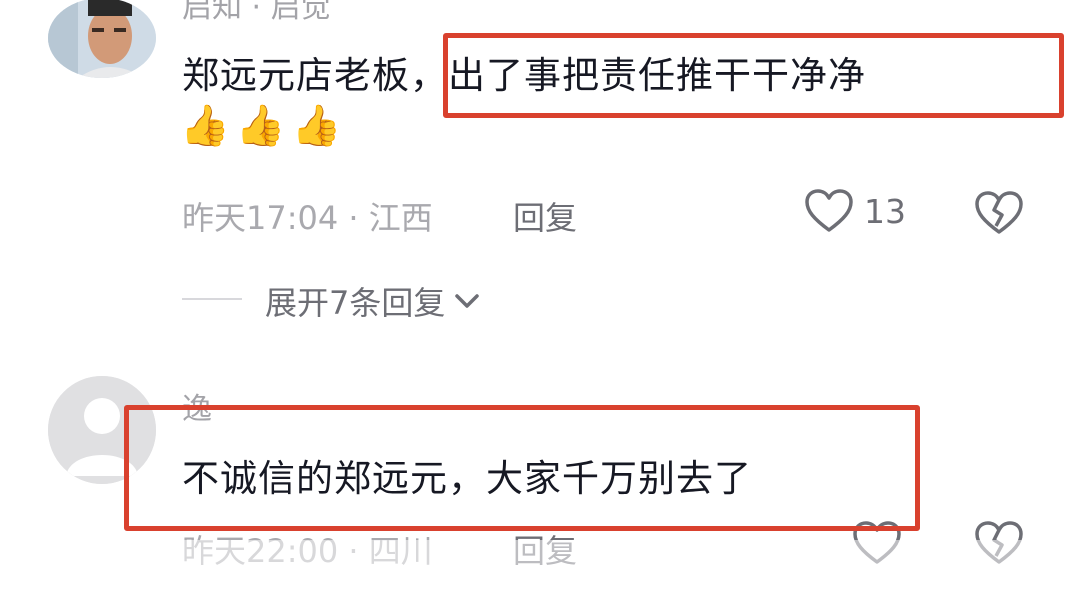  I want to click on comment-author: 启知 · 启觉, so click(256, 13).